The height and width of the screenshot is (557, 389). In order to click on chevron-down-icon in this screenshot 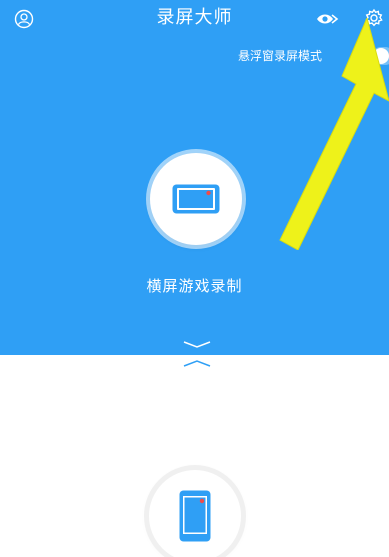, I will do `click(197, 345)`.